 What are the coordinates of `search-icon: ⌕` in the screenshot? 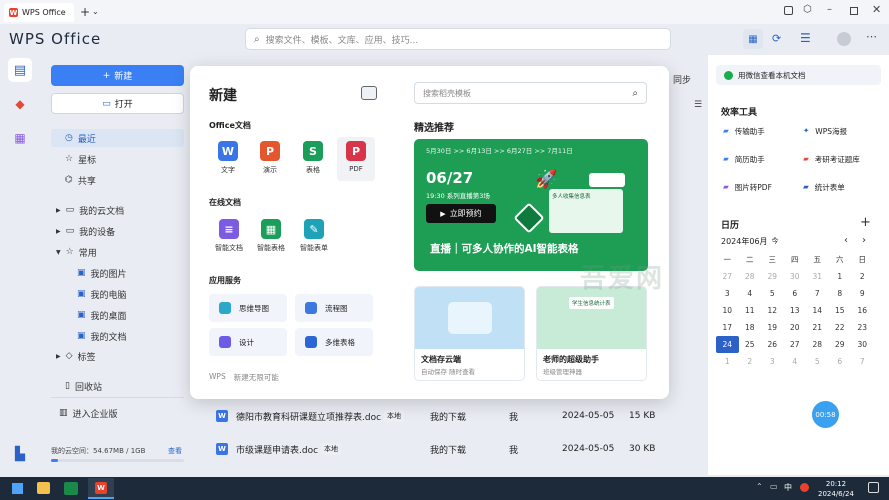 It's located at (635, 93).